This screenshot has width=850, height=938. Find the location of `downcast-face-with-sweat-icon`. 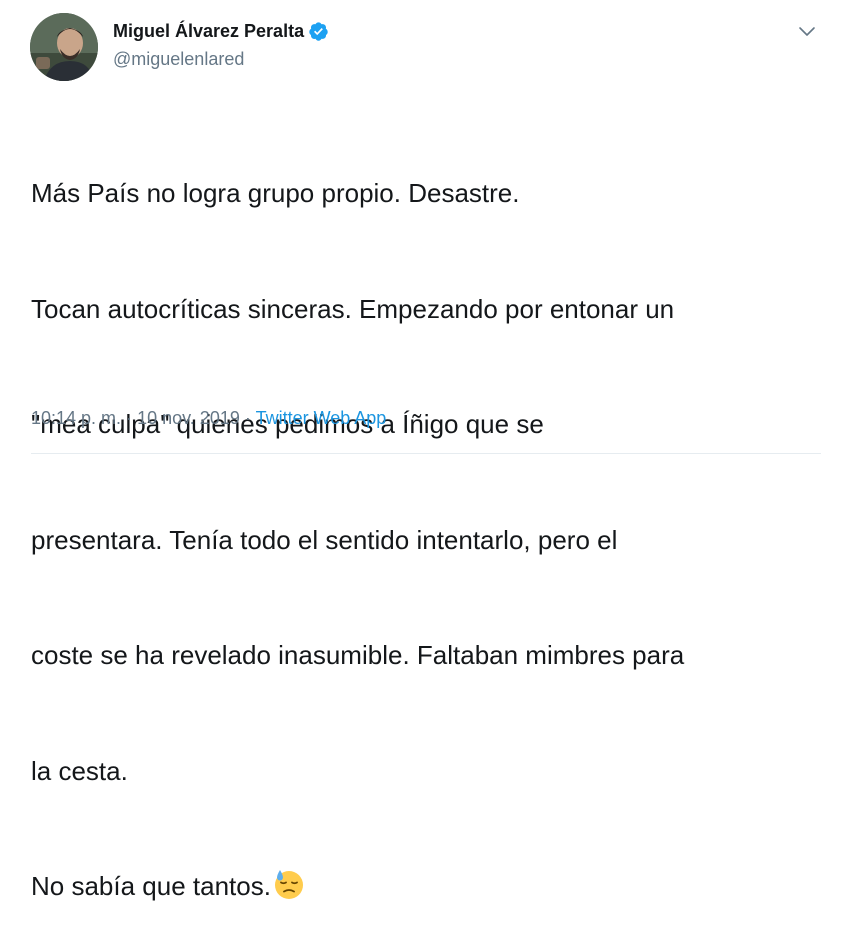

downcast-face-with-sweat-icon is located at coordinates (289, 884).